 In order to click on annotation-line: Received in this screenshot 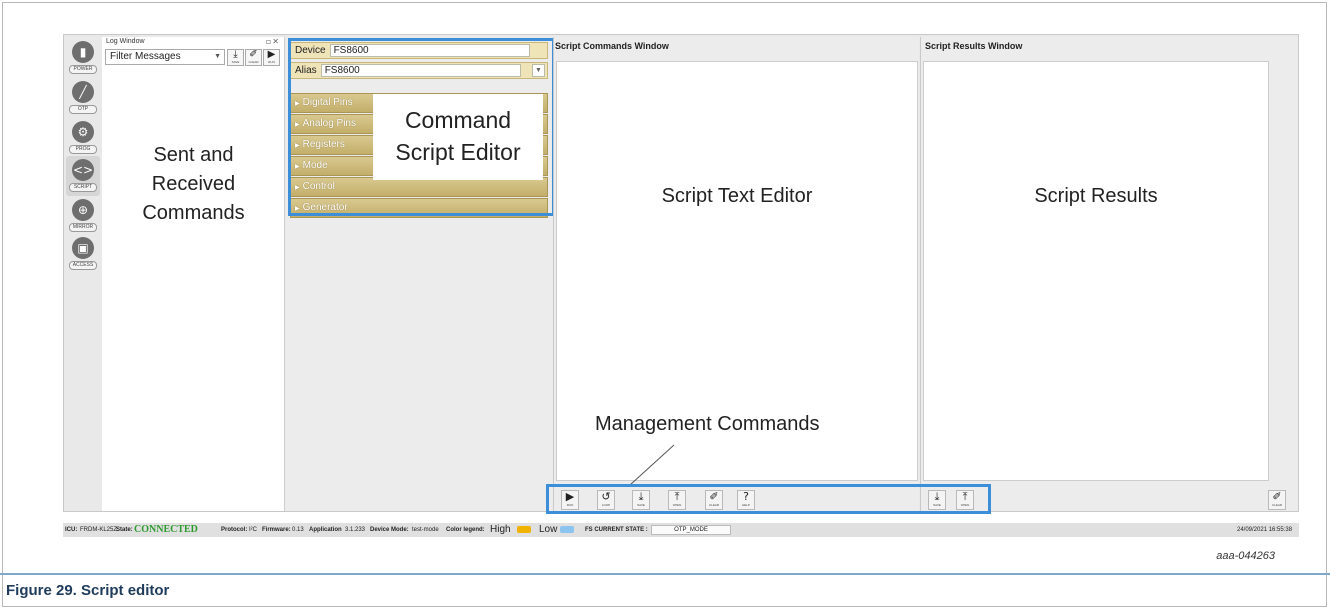, I will do `click(193, 184)`.